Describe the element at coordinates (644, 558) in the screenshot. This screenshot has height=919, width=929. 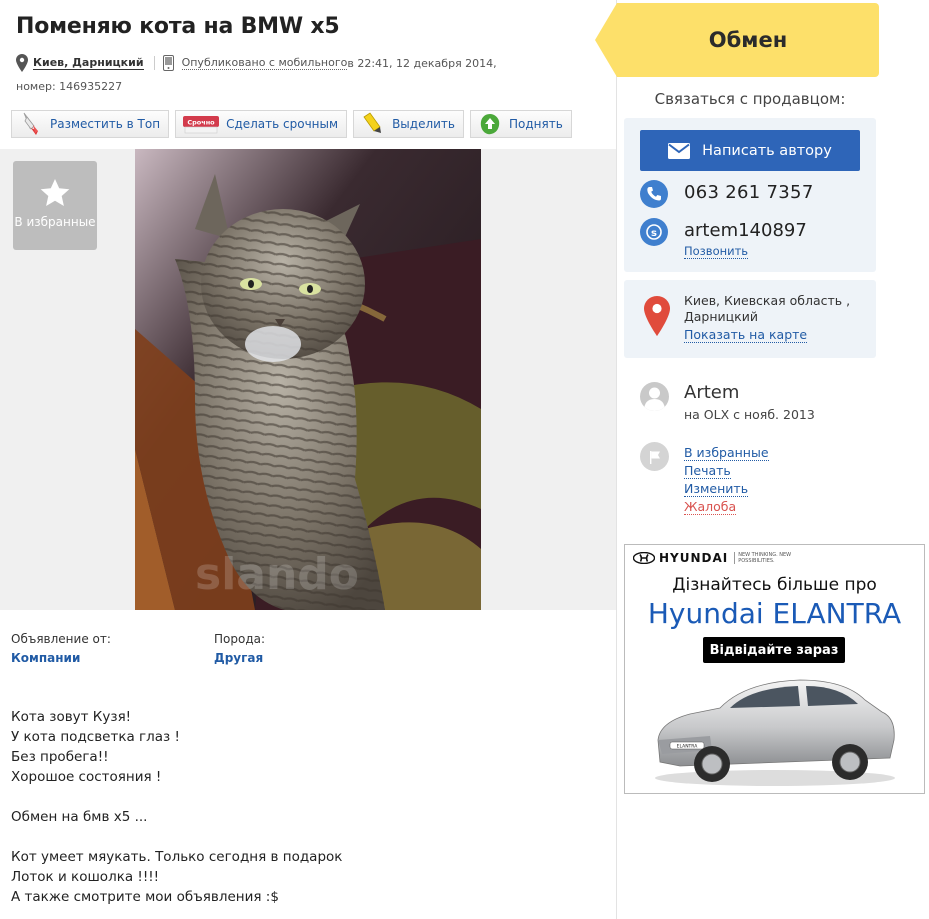
I see `hyundai-logo-icon` at that location.